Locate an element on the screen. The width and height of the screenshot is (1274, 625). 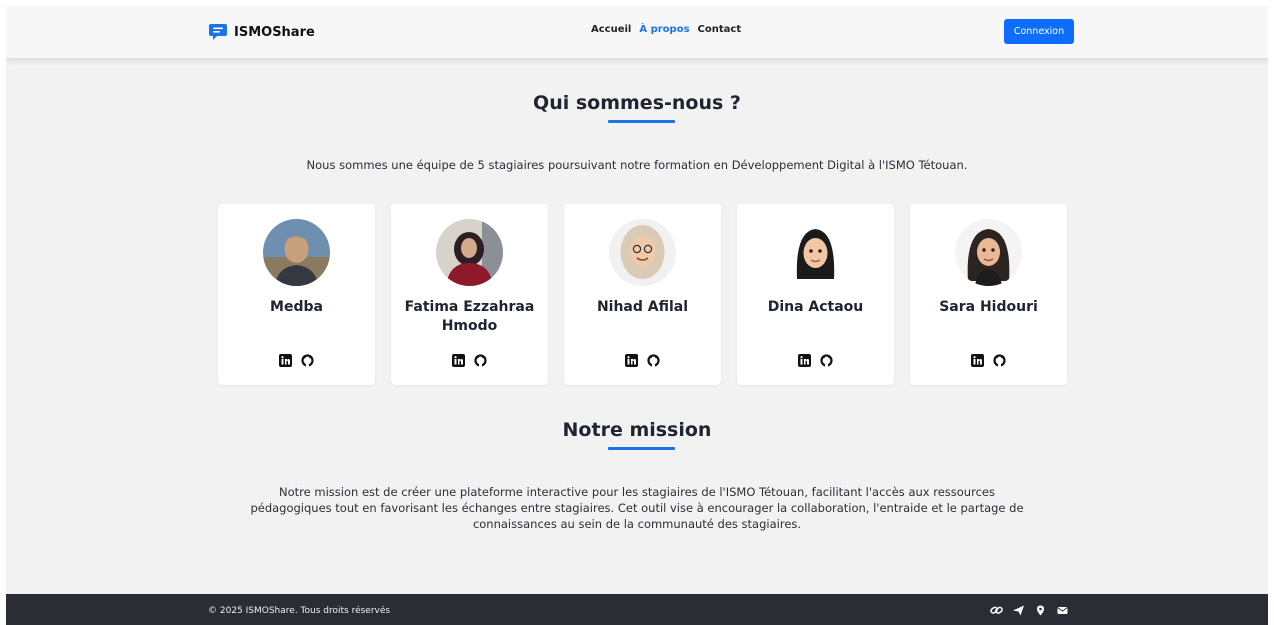
mission-title: Notre mission is located at coordinates (637, 430).